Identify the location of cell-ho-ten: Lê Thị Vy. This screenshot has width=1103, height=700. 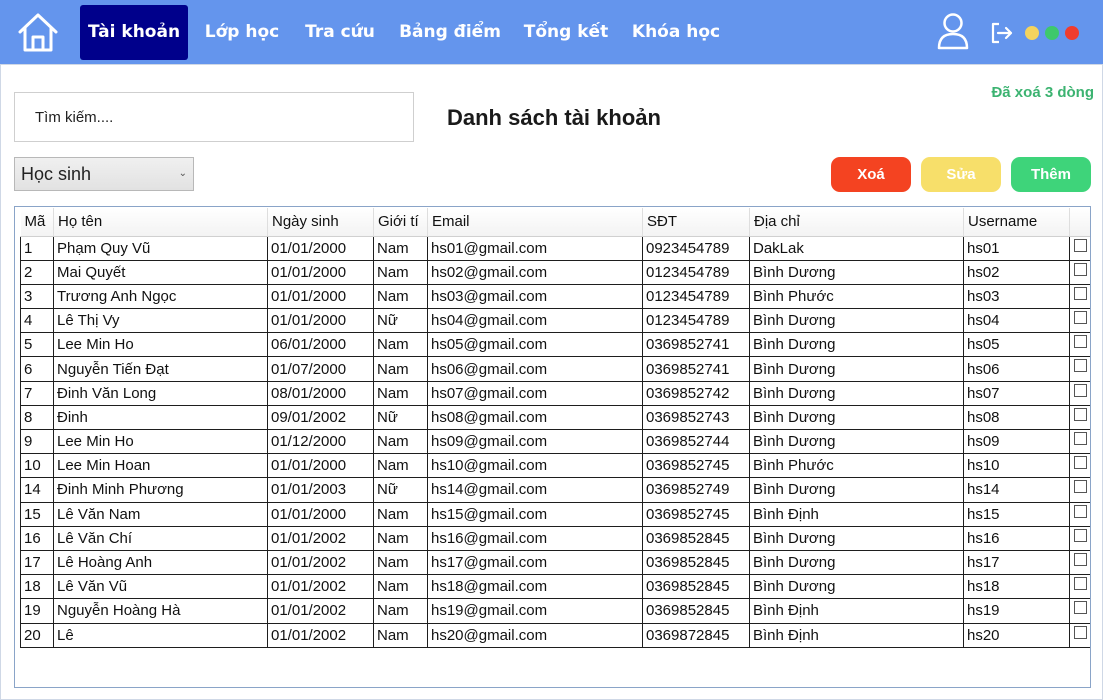
(160, 321).